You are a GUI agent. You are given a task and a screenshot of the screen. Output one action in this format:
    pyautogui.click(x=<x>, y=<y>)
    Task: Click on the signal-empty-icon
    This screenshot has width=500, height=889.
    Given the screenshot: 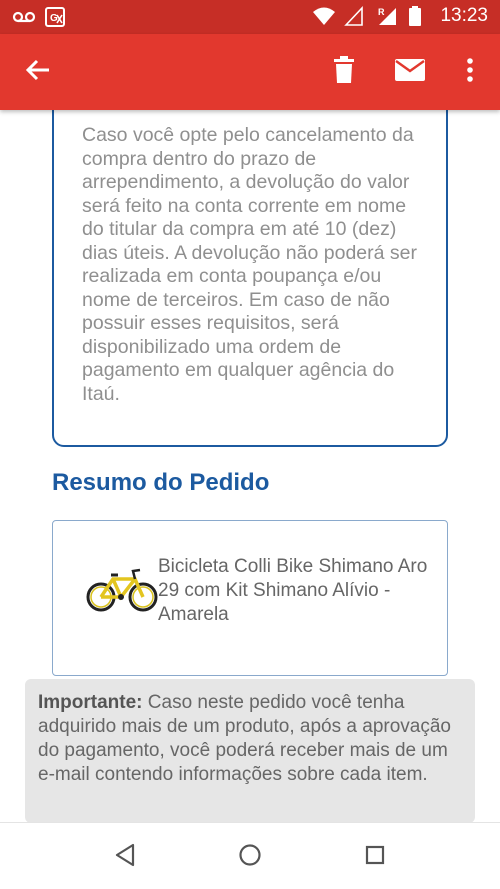 What is the action you would take?
    pyautogui.click(x=355, y=16)
    